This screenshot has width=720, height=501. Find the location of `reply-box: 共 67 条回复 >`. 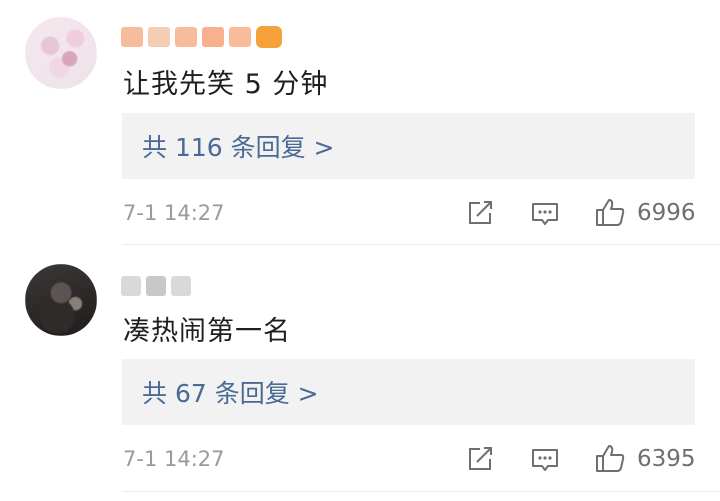

reply-box: 共 67 条回复 > is located at coordinates (408, 392).